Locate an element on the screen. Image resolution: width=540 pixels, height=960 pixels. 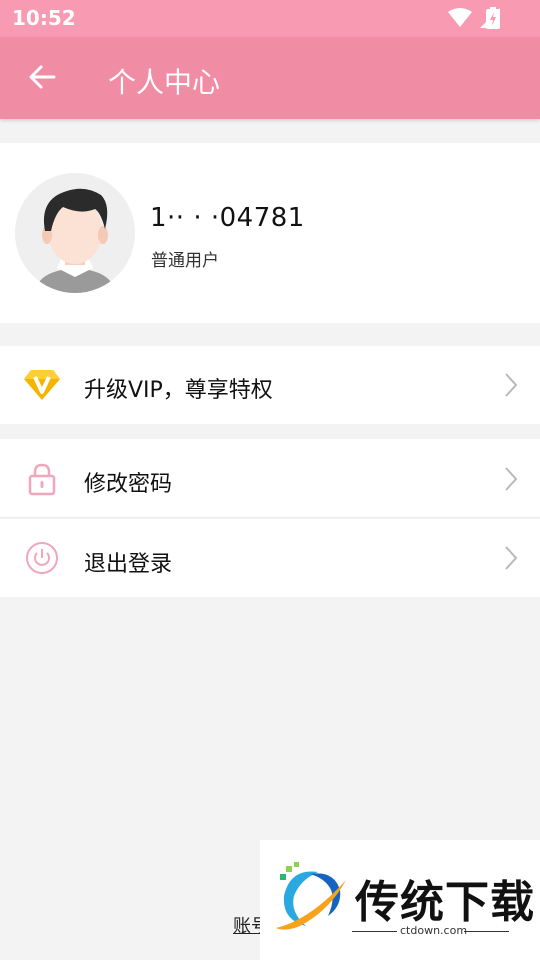
upgrade-vip-label: 升级VIP，尊享特权 is located at coordinates (178, 390).